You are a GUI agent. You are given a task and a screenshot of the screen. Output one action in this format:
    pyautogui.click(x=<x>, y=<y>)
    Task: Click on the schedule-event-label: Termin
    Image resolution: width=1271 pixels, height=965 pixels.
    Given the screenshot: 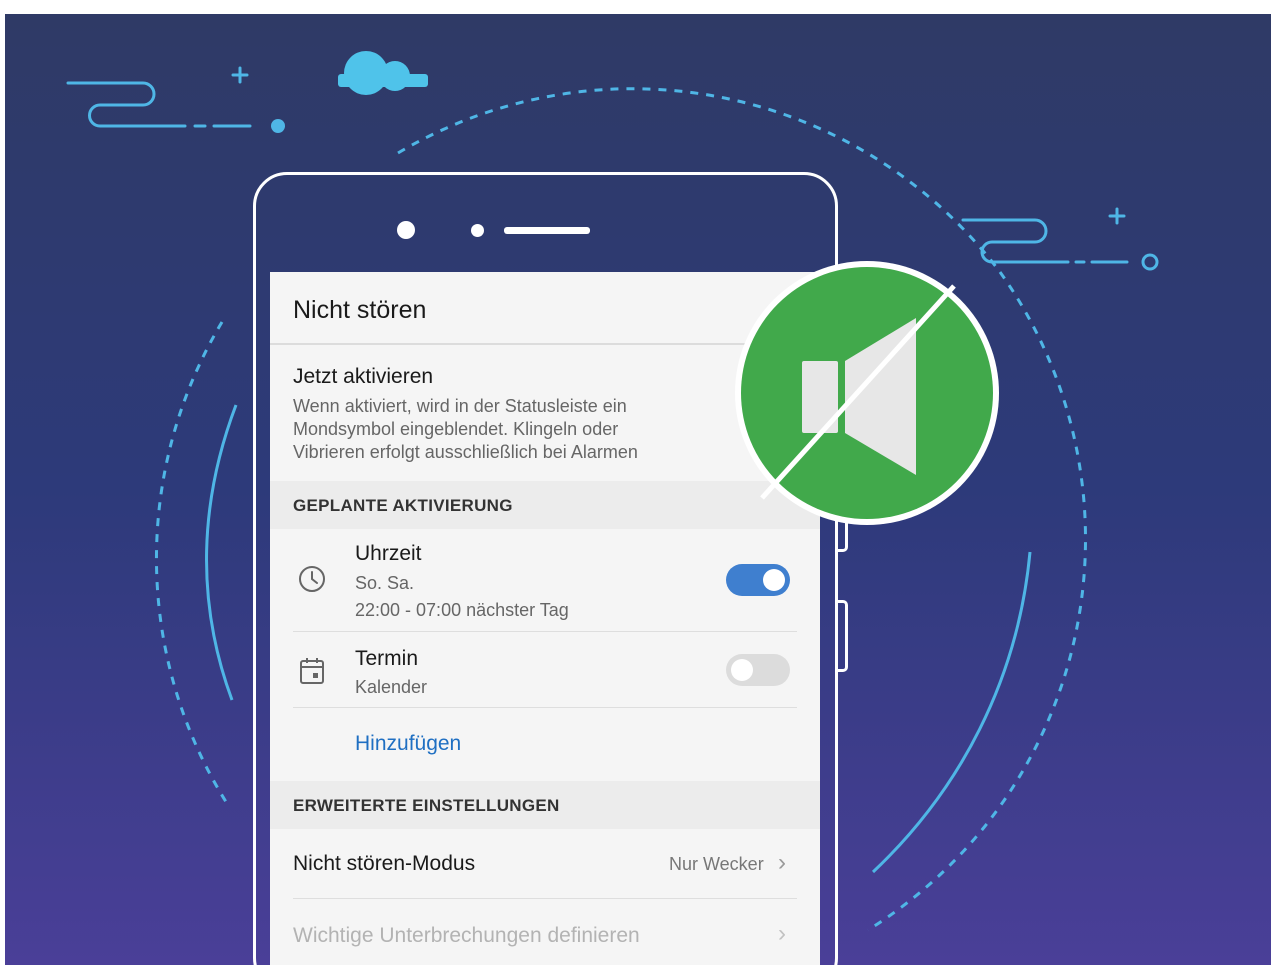 What is the action you would take?
    pyautogui.click(x=387, y=658)
    